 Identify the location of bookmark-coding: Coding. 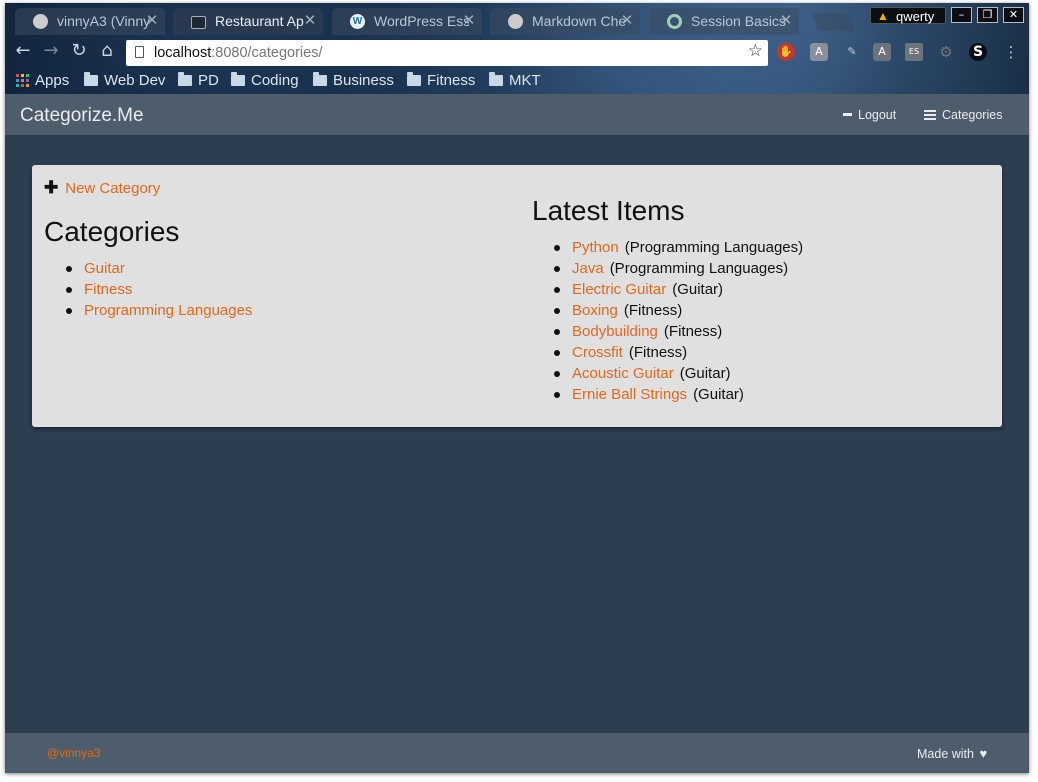
(265, 81).